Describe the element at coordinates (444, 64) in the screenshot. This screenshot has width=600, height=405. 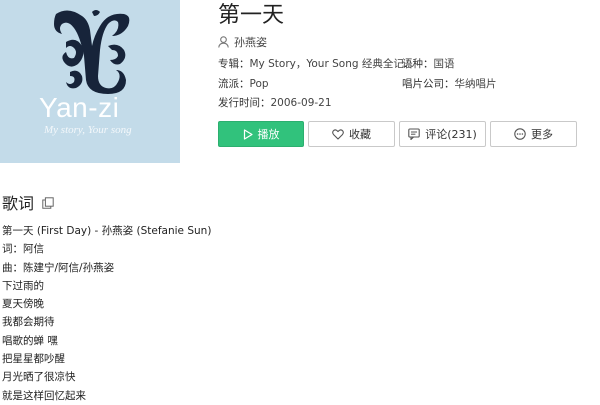
I see `language-value: 国语` at that location.